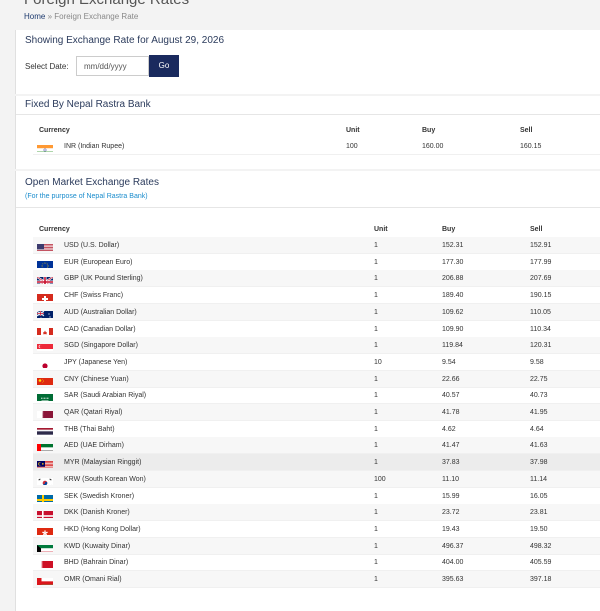 This screenshot has width=600, height=611. Describe the element at coordinates (539, 412) in the screenshot. I see `sell-value: 41.95` at that location.